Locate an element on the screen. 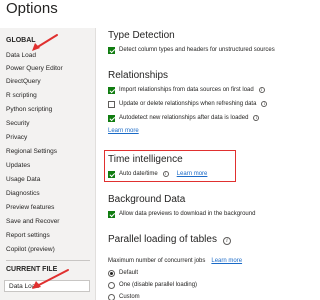 Image resolution: width=320 pixels, height=300 pixels. parallel-one-option: One (disable parallel loading) is located at coordinates (152, 285).